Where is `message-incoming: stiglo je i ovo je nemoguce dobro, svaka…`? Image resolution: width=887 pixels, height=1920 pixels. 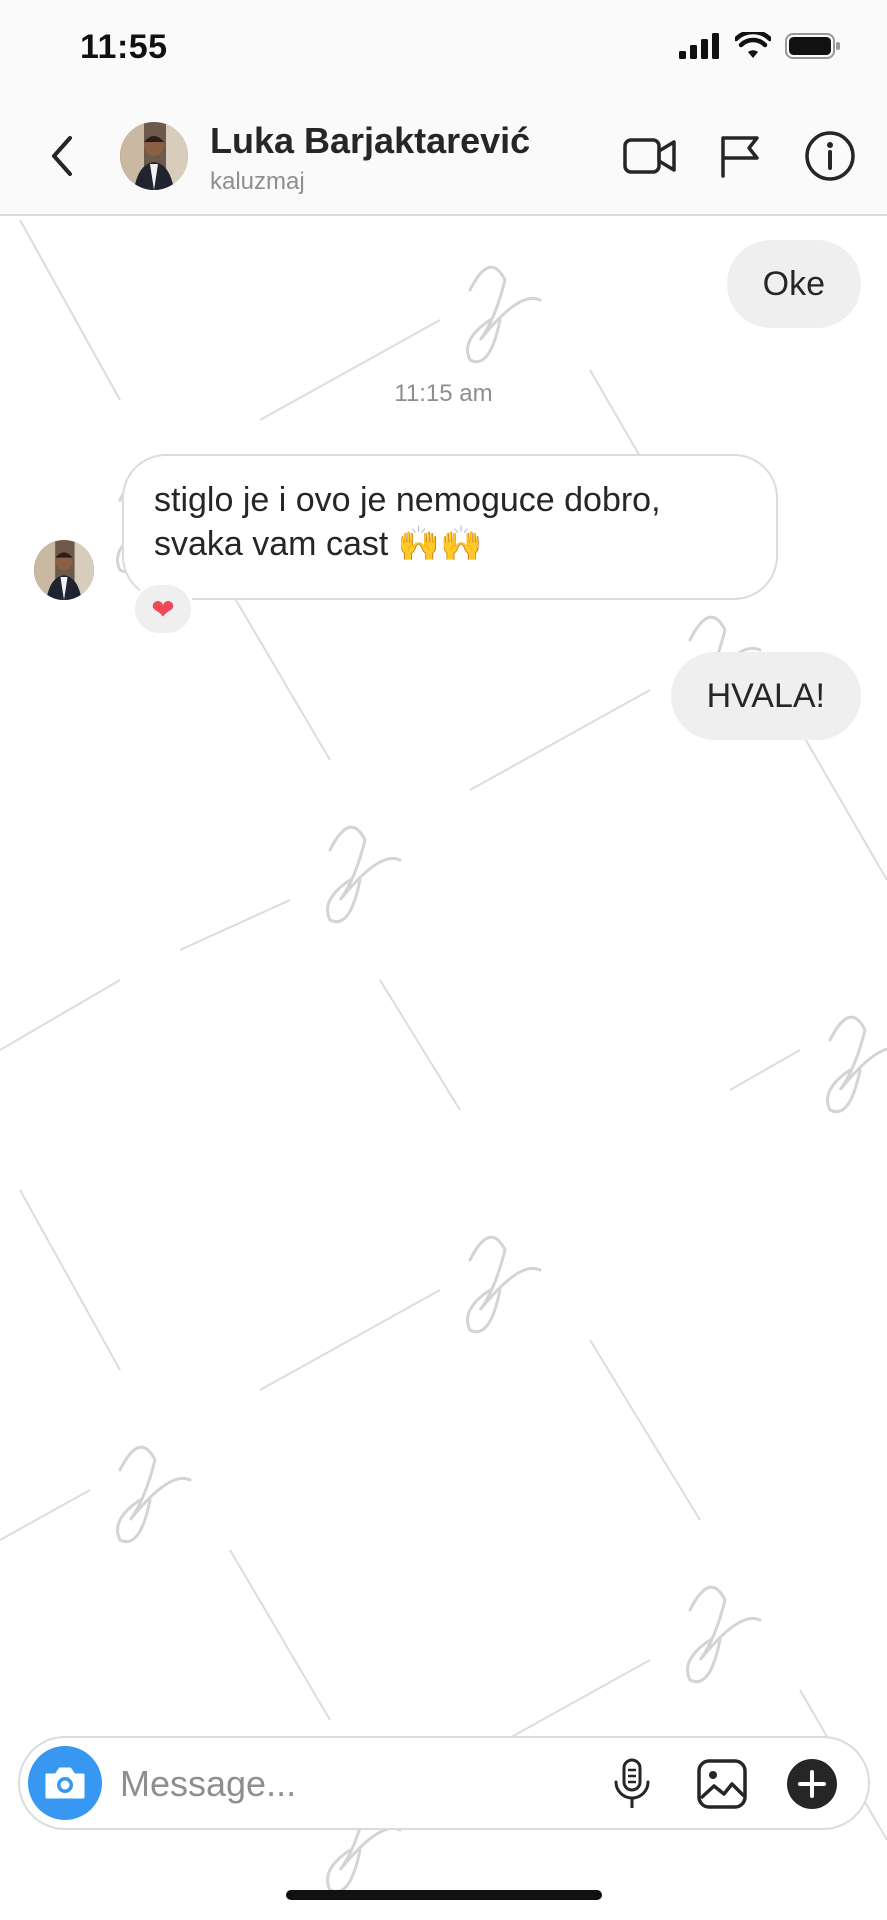
message-incoming: stiglo je i ovo je nemoguce dobro, svaka… is located at coordinates (450, 527).